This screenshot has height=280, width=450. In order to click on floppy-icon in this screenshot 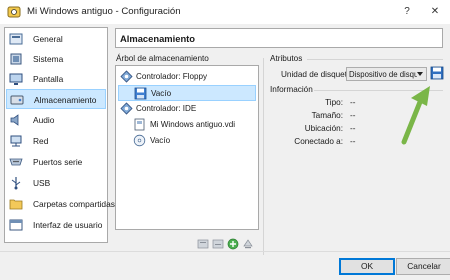, I will do `click(140, 93)`.